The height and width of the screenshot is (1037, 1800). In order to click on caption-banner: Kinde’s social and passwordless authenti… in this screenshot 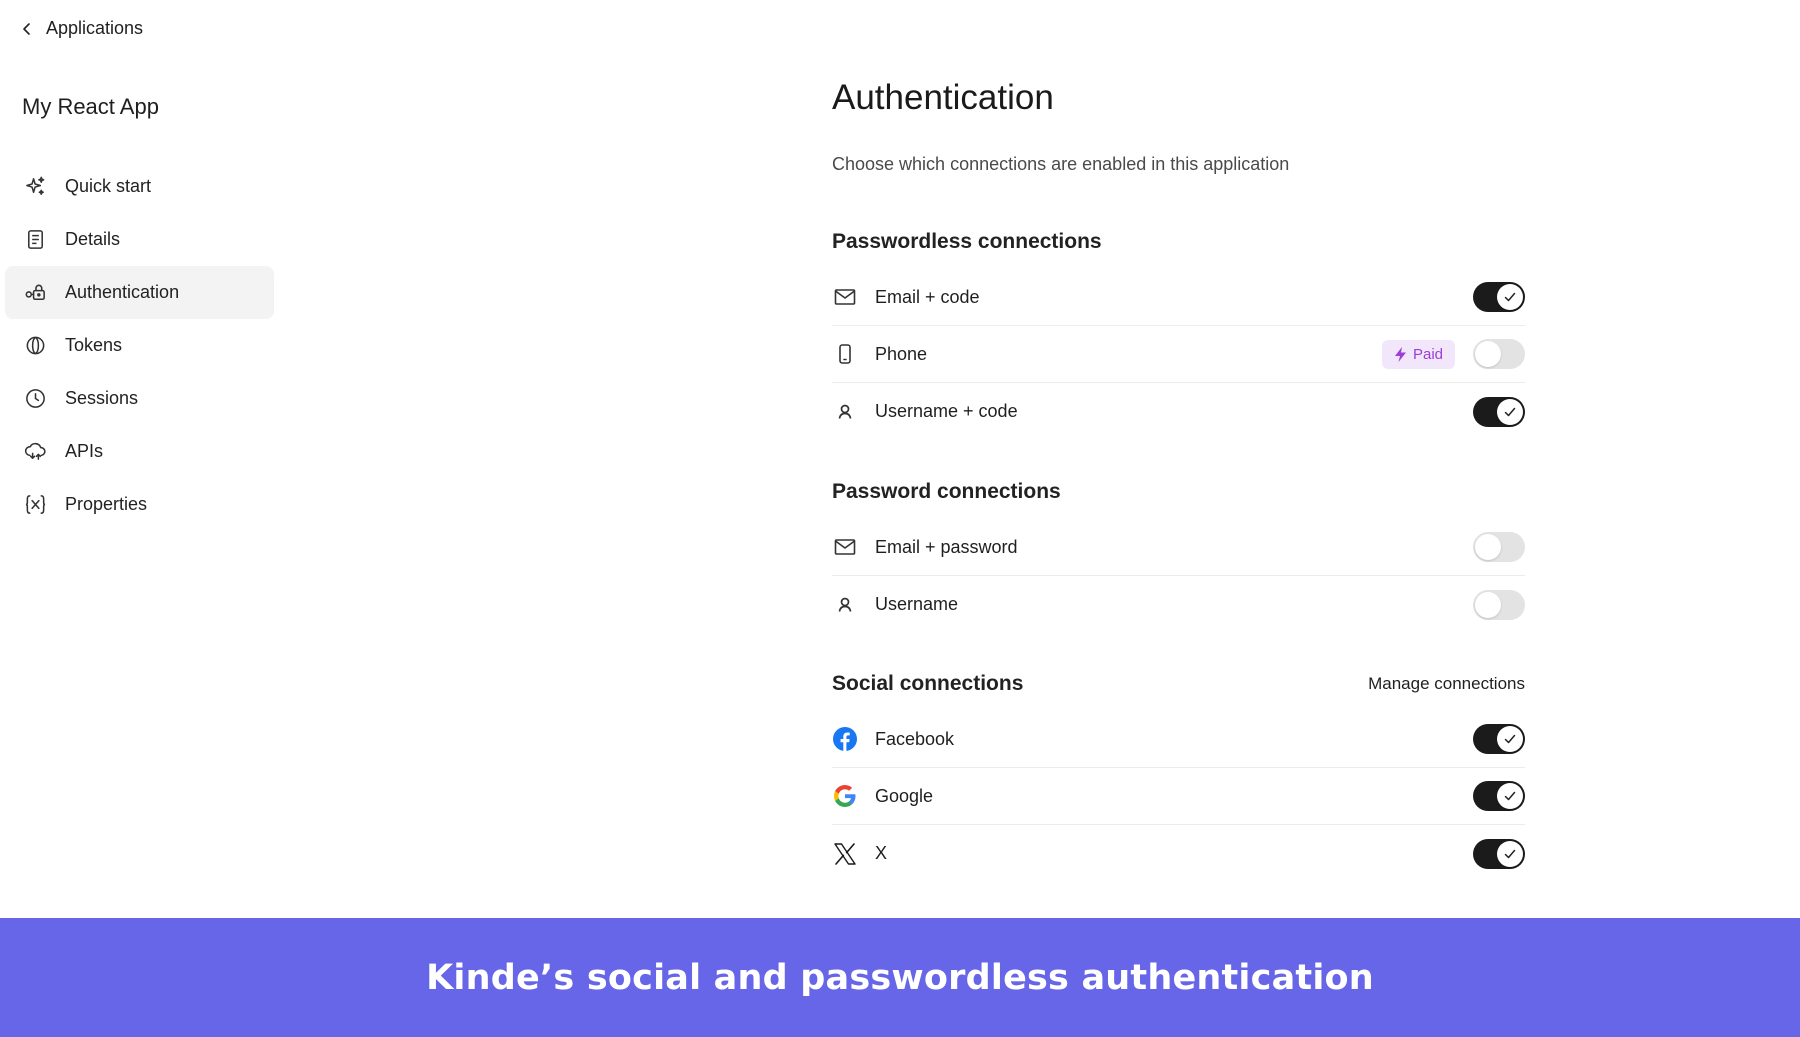, I will do `click(900, 977)`.